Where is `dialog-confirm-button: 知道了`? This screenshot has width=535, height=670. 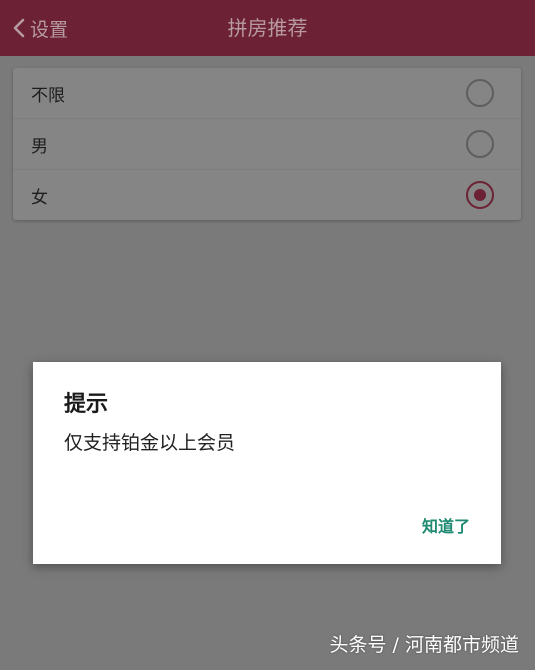
dialog-confirm-button: 知道了 is located at coordinates (446, 525).